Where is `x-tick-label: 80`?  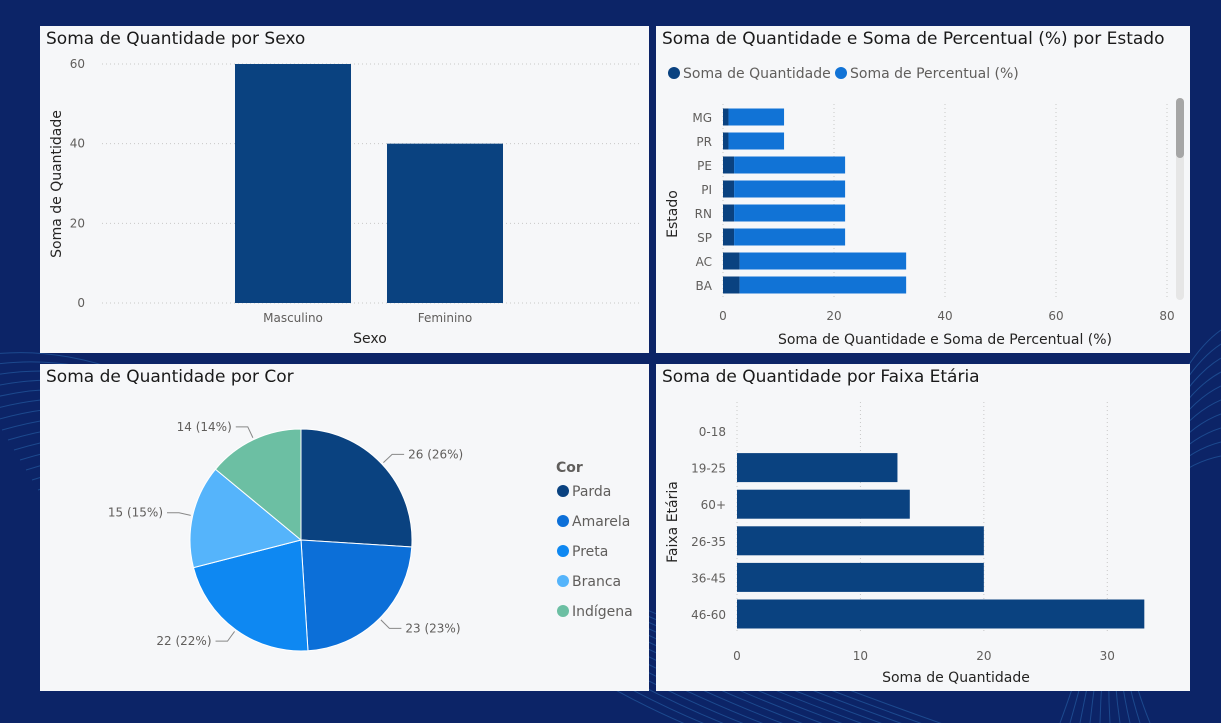
x-tick-label: 80 is located at coordinates (1166, 316).